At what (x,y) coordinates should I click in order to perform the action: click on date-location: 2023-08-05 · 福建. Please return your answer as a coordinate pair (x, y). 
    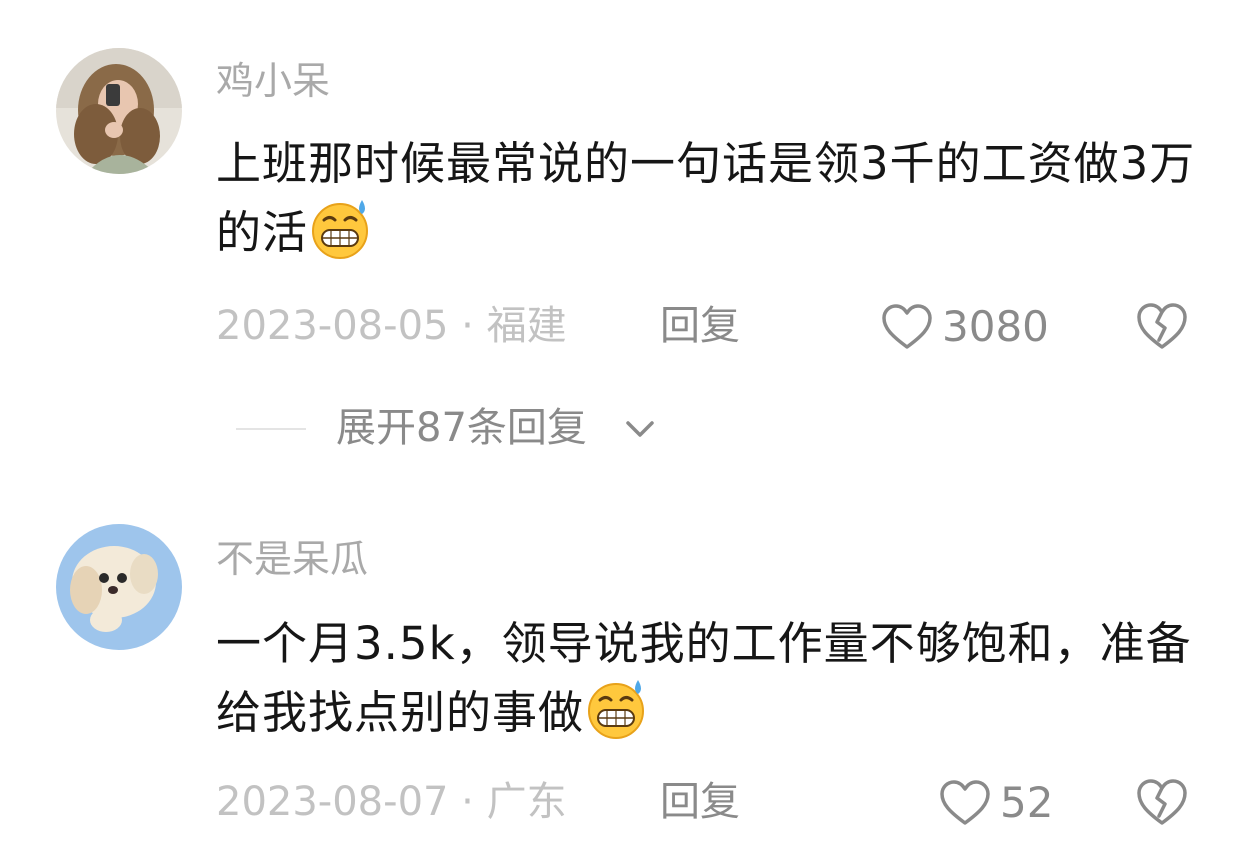
    Looking at the image, I should click on (391, 326).